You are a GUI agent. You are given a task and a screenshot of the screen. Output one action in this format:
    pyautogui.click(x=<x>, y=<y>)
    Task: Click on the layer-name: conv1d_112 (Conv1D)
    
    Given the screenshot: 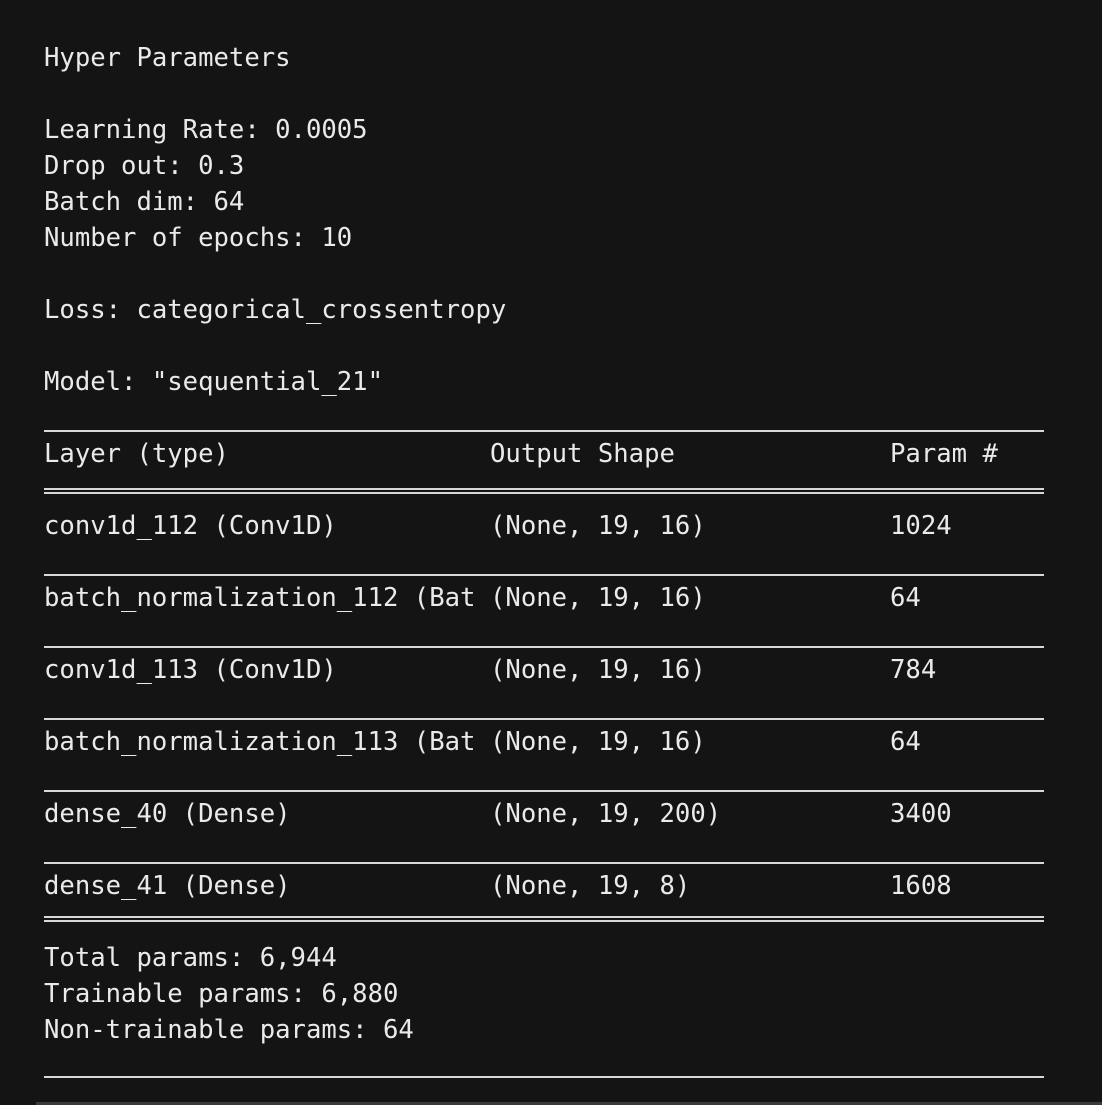 What is the action you would take?
    pyautogui.click(x=190, y=526)
    